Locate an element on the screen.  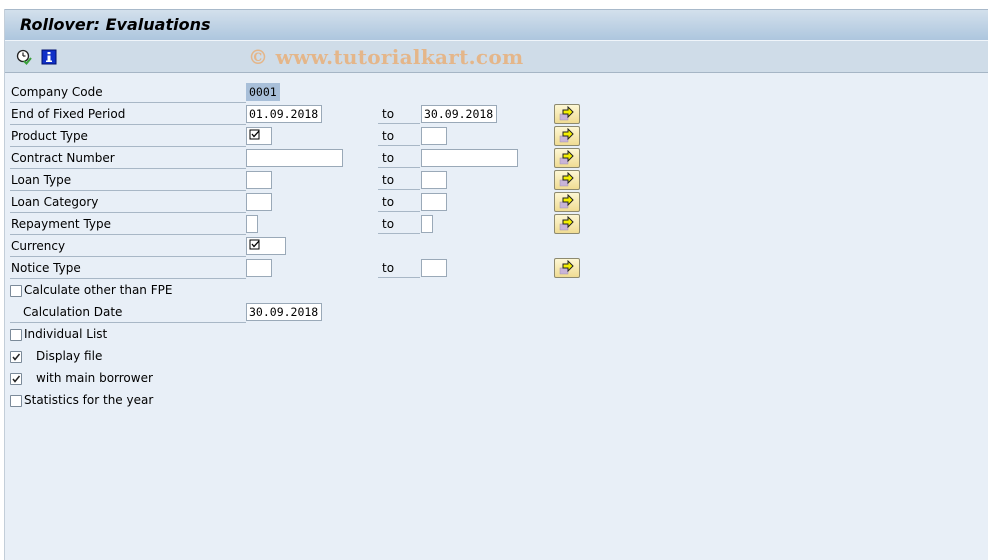
repayment-type-label: Repayment Type is located at coordinates (128, 224).